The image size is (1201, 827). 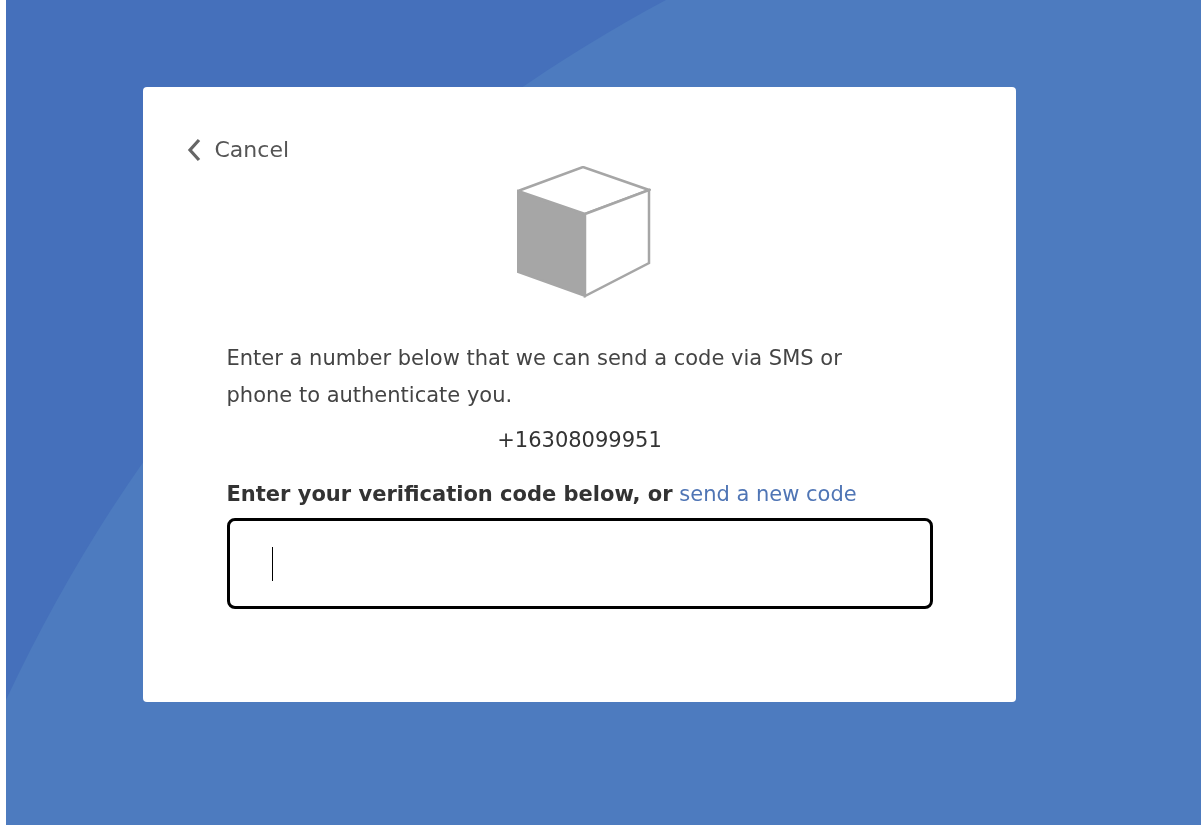 I want to click on cancel-button: Cancel, so click(x=238, y=149).